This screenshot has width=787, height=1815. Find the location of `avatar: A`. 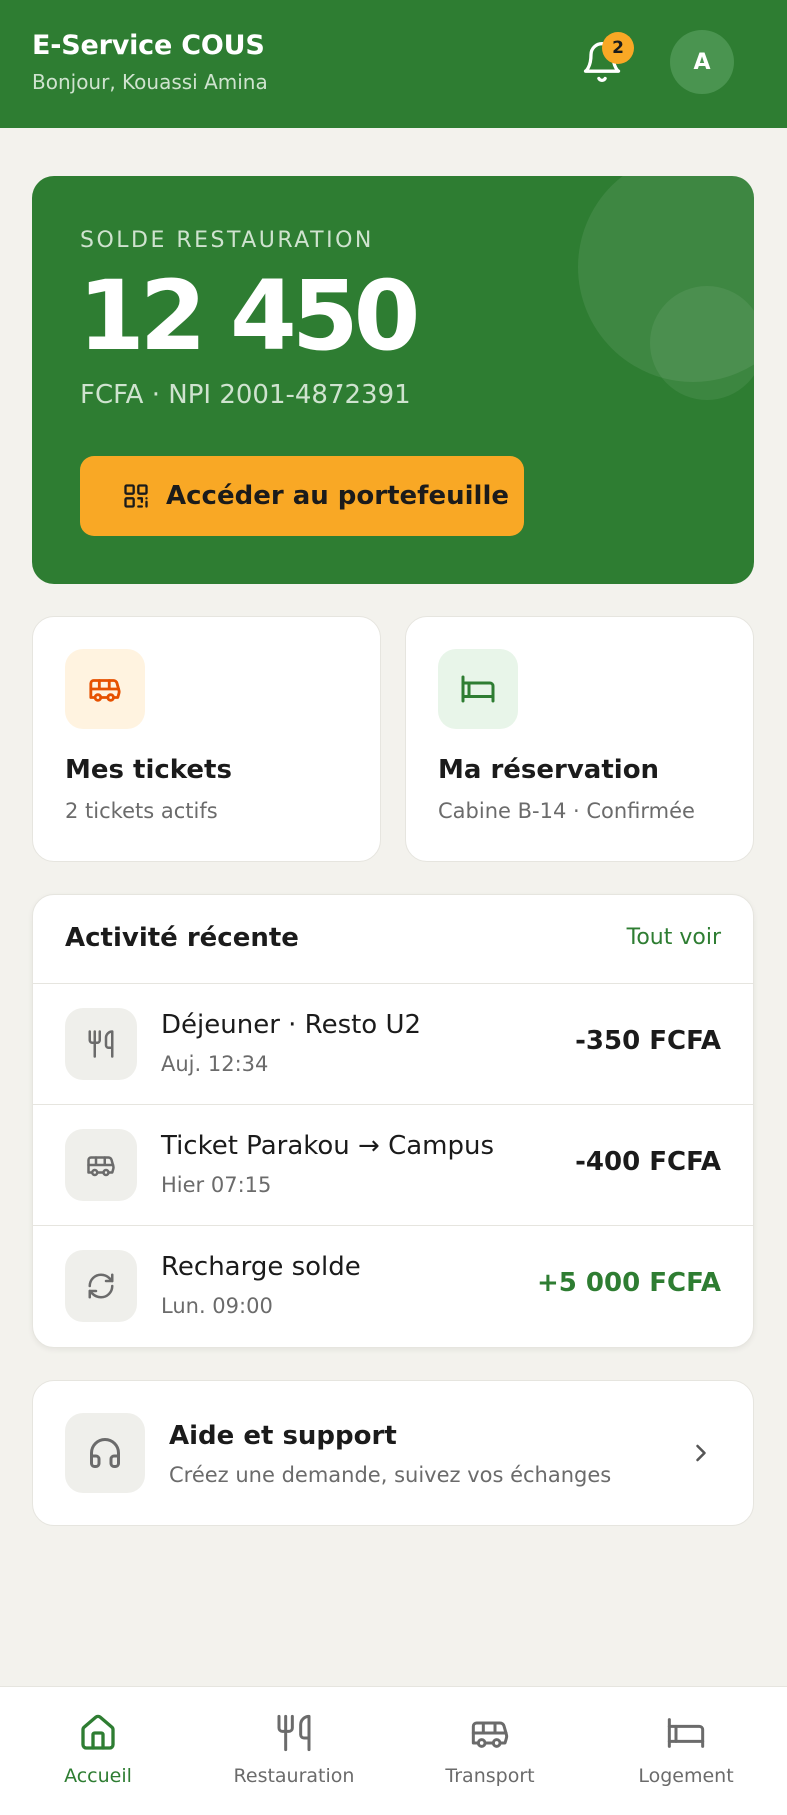

avatar: A is located at coordinates (702, 62).